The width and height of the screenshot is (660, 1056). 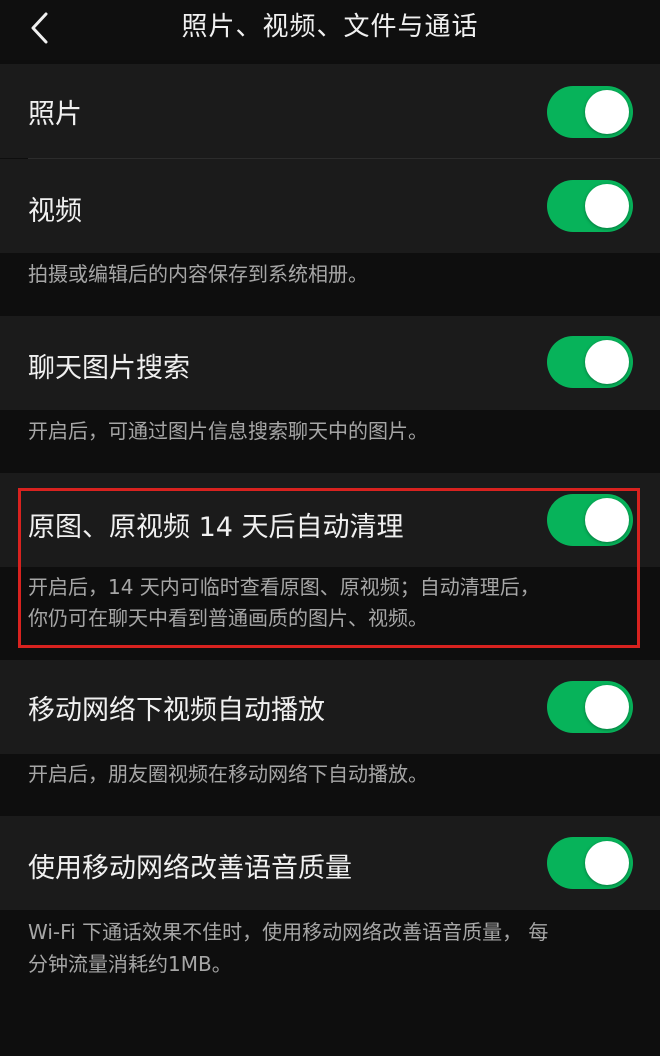 I want to click on setting-row-photos: 照片, so click(x=330, y=111).